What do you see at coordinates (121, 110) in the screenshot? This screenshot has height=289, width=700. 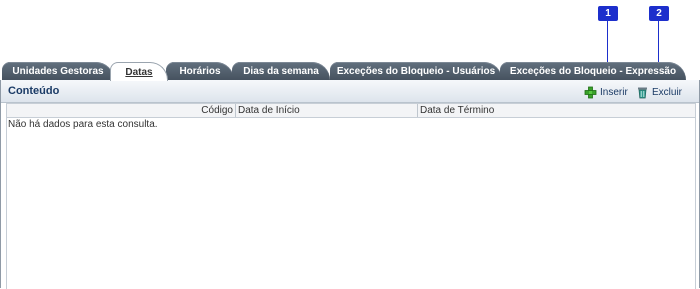 I see `column-header-codigo: Código` at bounding box center [121, 110].